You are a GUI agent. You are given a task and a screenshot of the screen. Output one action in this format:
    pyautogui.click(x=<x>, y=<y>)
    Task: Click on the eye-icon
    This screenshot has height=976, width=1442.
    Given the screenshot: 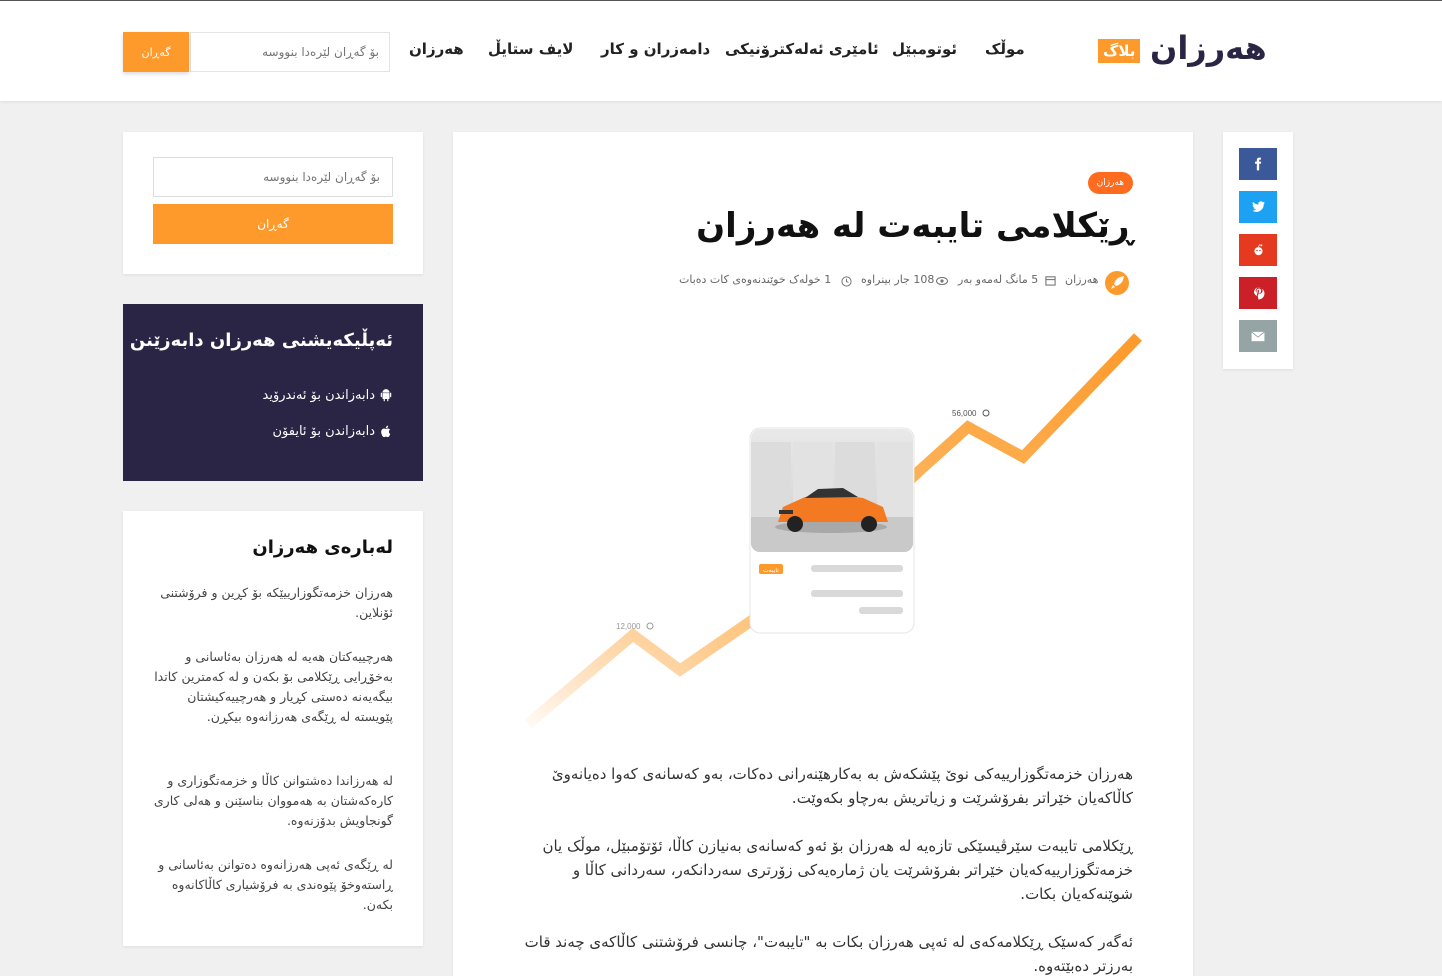 What is the action you would take?
    pyautogui.click(x=942, y=281)
    